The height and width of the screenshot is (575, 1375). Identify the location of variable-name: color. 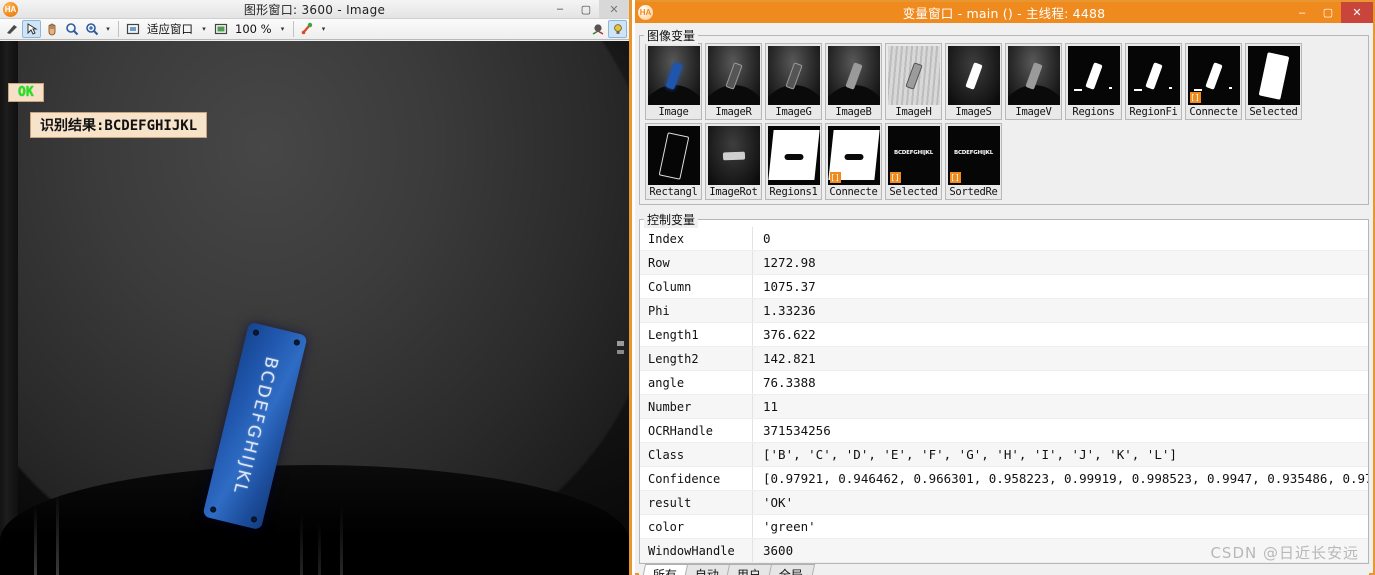
(696, 526).